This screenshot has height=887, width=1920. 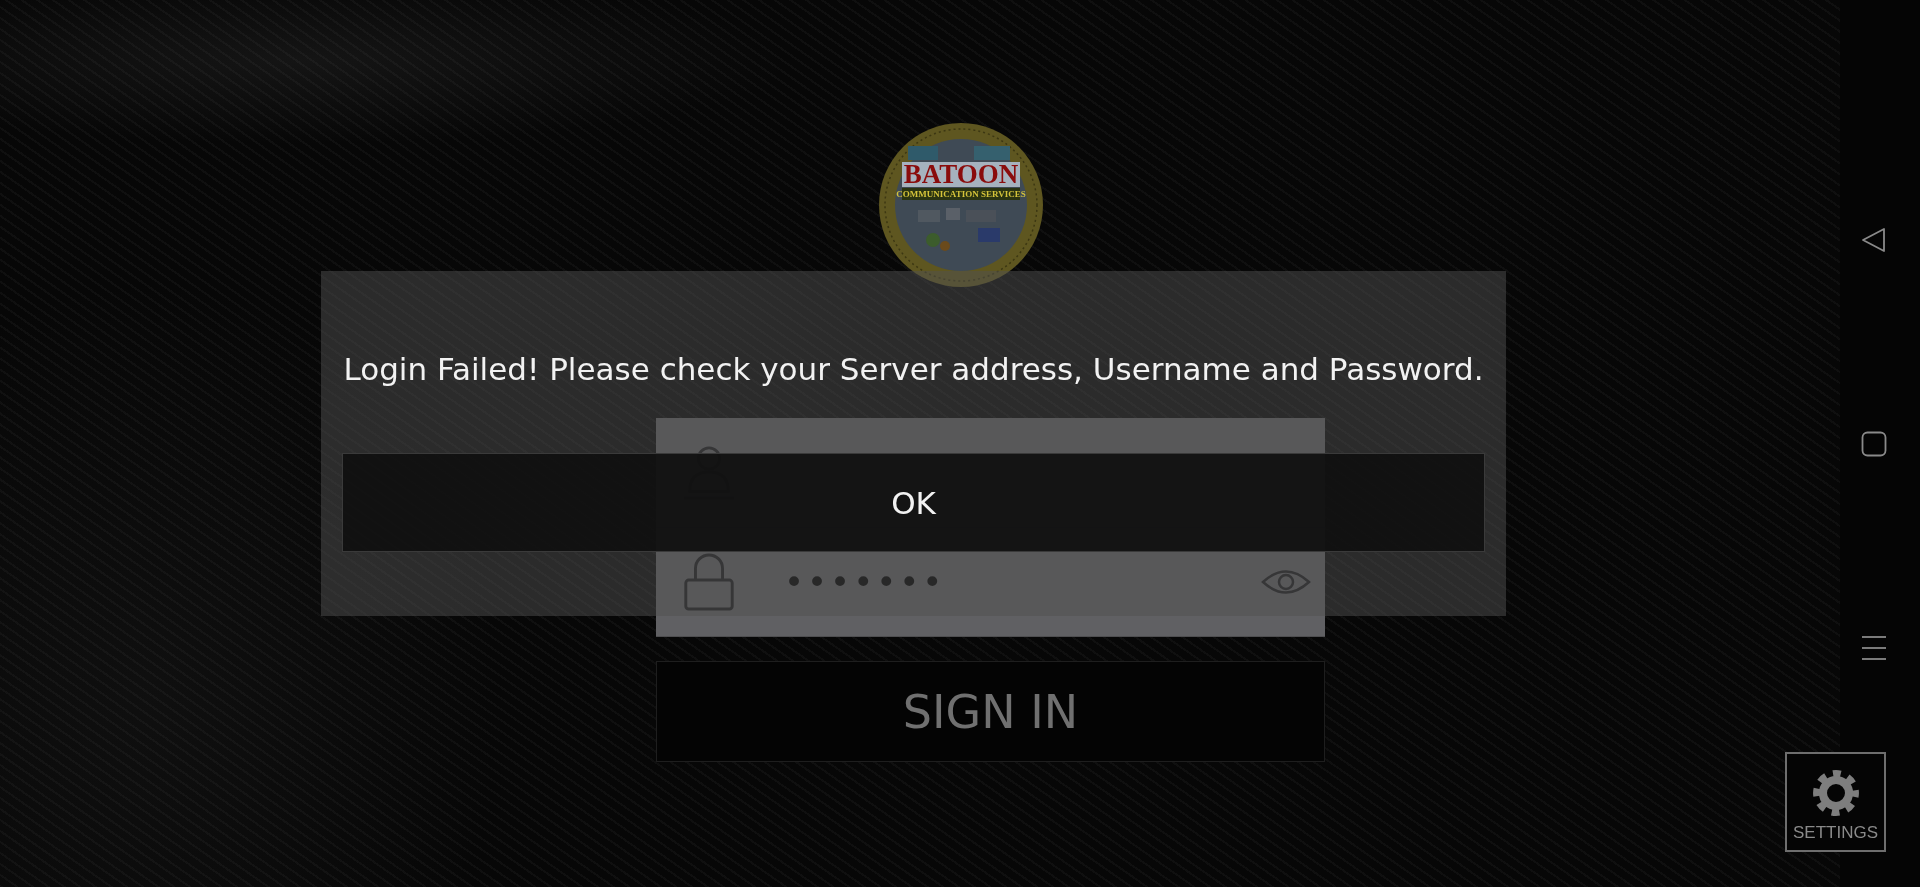 I want to click on menu-icon, so click(x=1874, y=648).